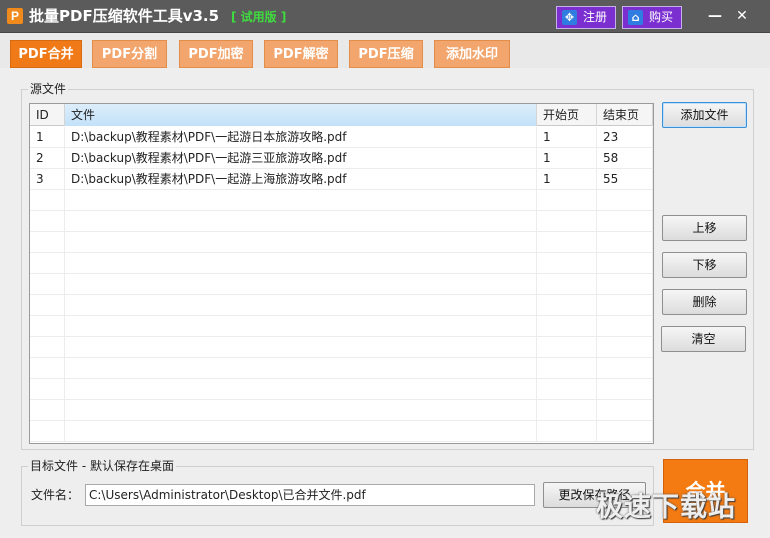 The image size is (770, 538). Describe the element at coordinates (301, 179) in the screenshot. I see `row-file: D:\backup\教程素材\PDF\一起游上海旅游攻略.pdf` at that location.